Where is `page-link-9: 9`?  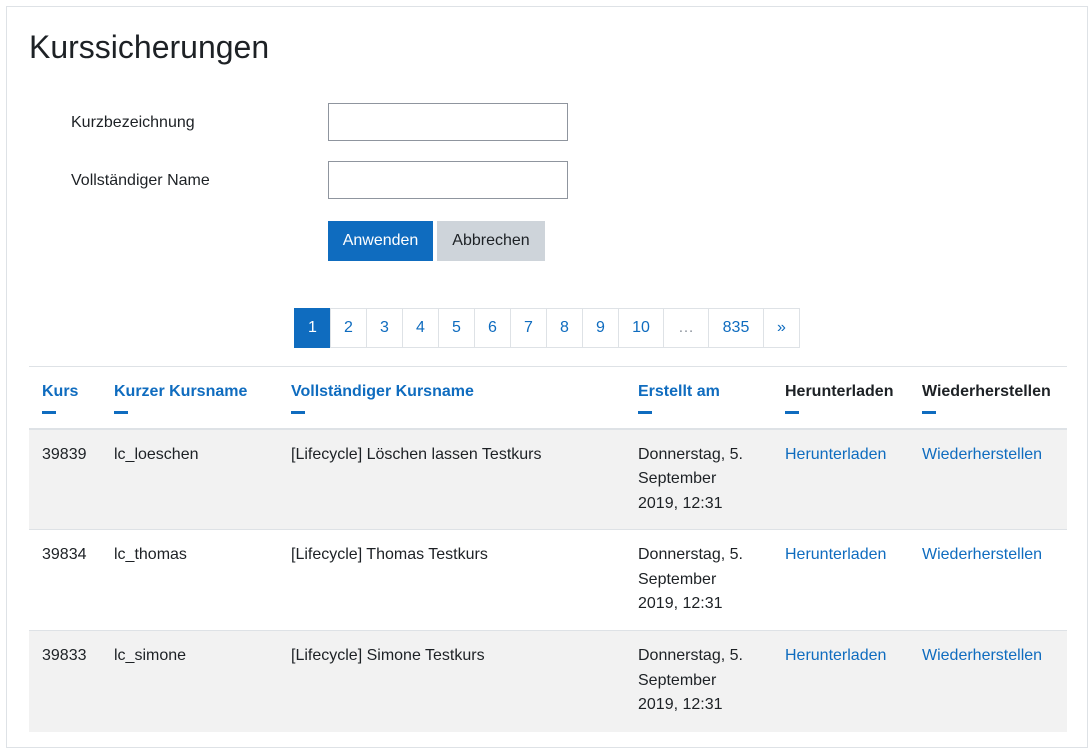 page-link-9: 9 is located at coordinates (600, 328).